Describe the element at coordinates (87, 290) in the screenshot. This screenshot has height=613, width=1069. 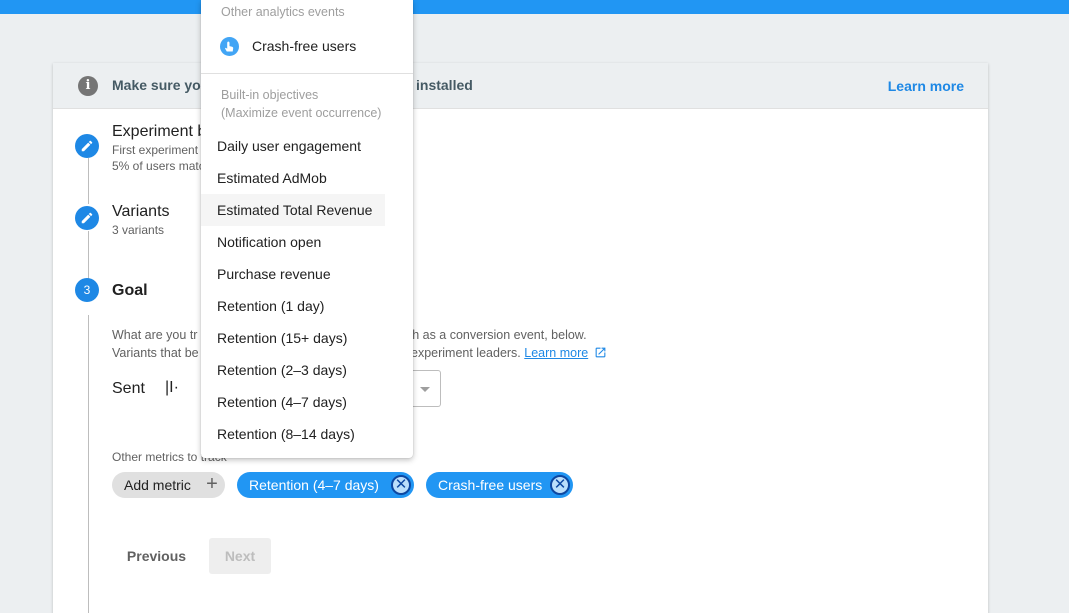
I see `step-number-goal: 3` at that location.